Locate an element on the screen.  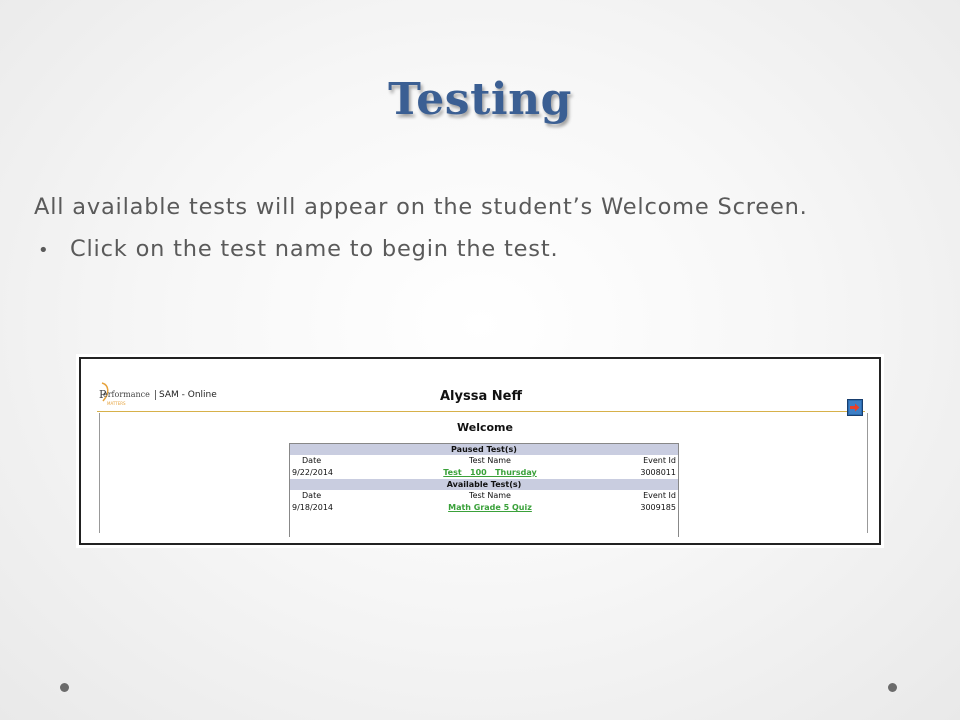
exit-button is located at coordinates (855, 407).